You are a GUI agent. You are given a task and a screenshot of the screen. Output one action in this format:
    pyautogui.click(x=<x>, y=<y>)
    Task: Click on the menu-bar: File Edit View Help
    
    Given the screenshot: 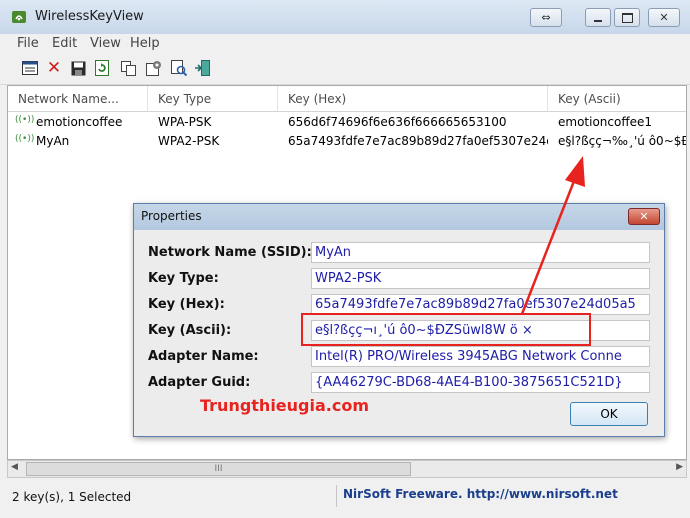 What is the action you would take?
    pyautogui.click(x=345, y=44)
    